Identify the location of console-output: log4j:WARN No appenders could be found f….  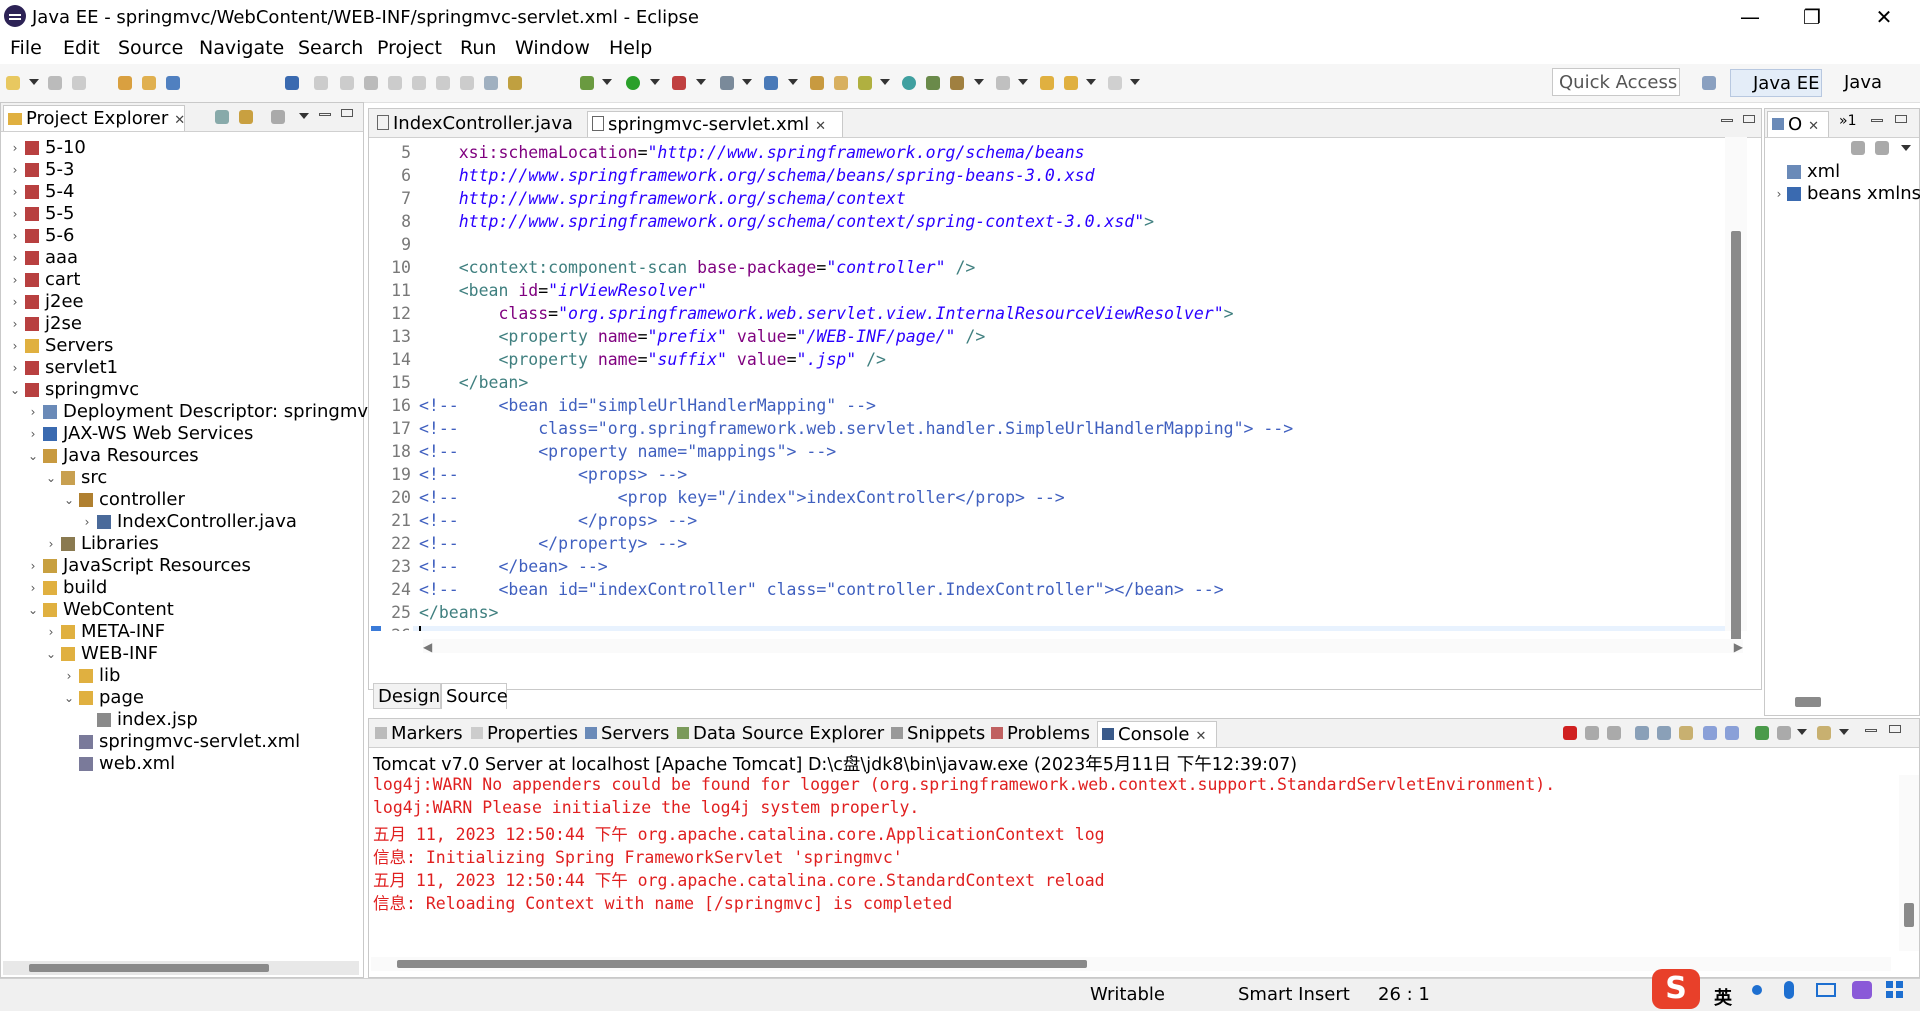
(1129, 861).